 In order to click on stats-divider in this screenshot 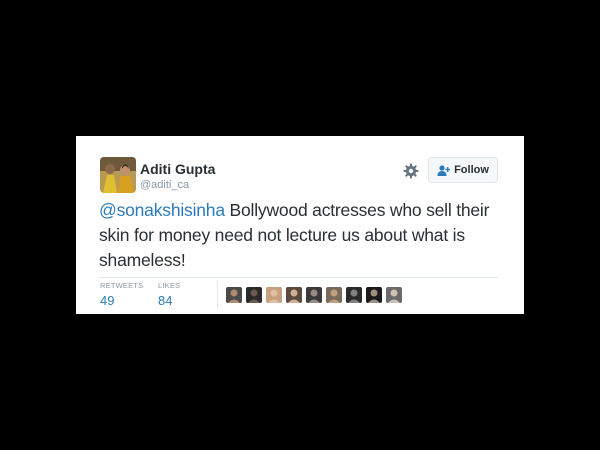, I will do `click(299, 277)`.